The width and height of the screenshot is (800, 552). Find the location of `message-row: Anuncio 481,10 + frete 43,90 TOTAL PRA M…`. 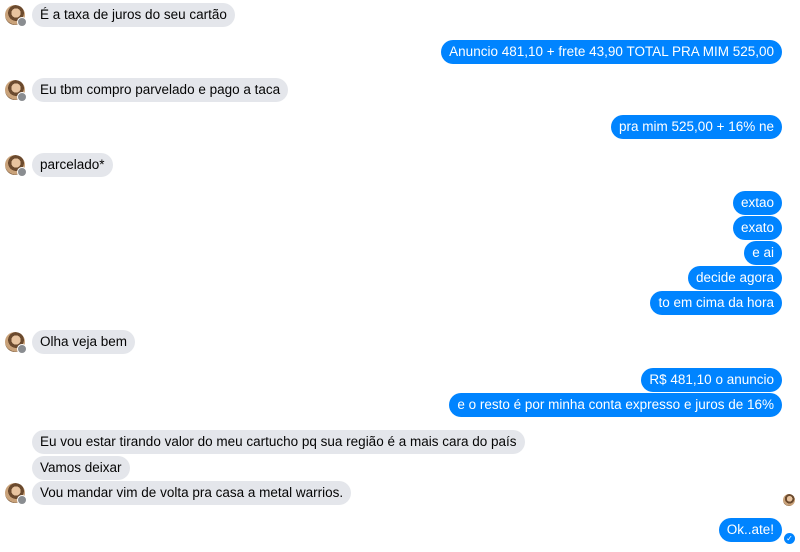

message-row: Anuncio 481,10 + frete 43,90 TOTAL PRA M… is located at coordinates (400, 54).